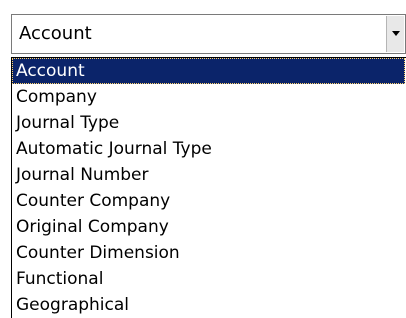  What do you see at coordinates (208, 149) in the screenshot?
I see `list-option-automatic-journal-type: Automatic Journal Type` at bounding box center [208, 149].